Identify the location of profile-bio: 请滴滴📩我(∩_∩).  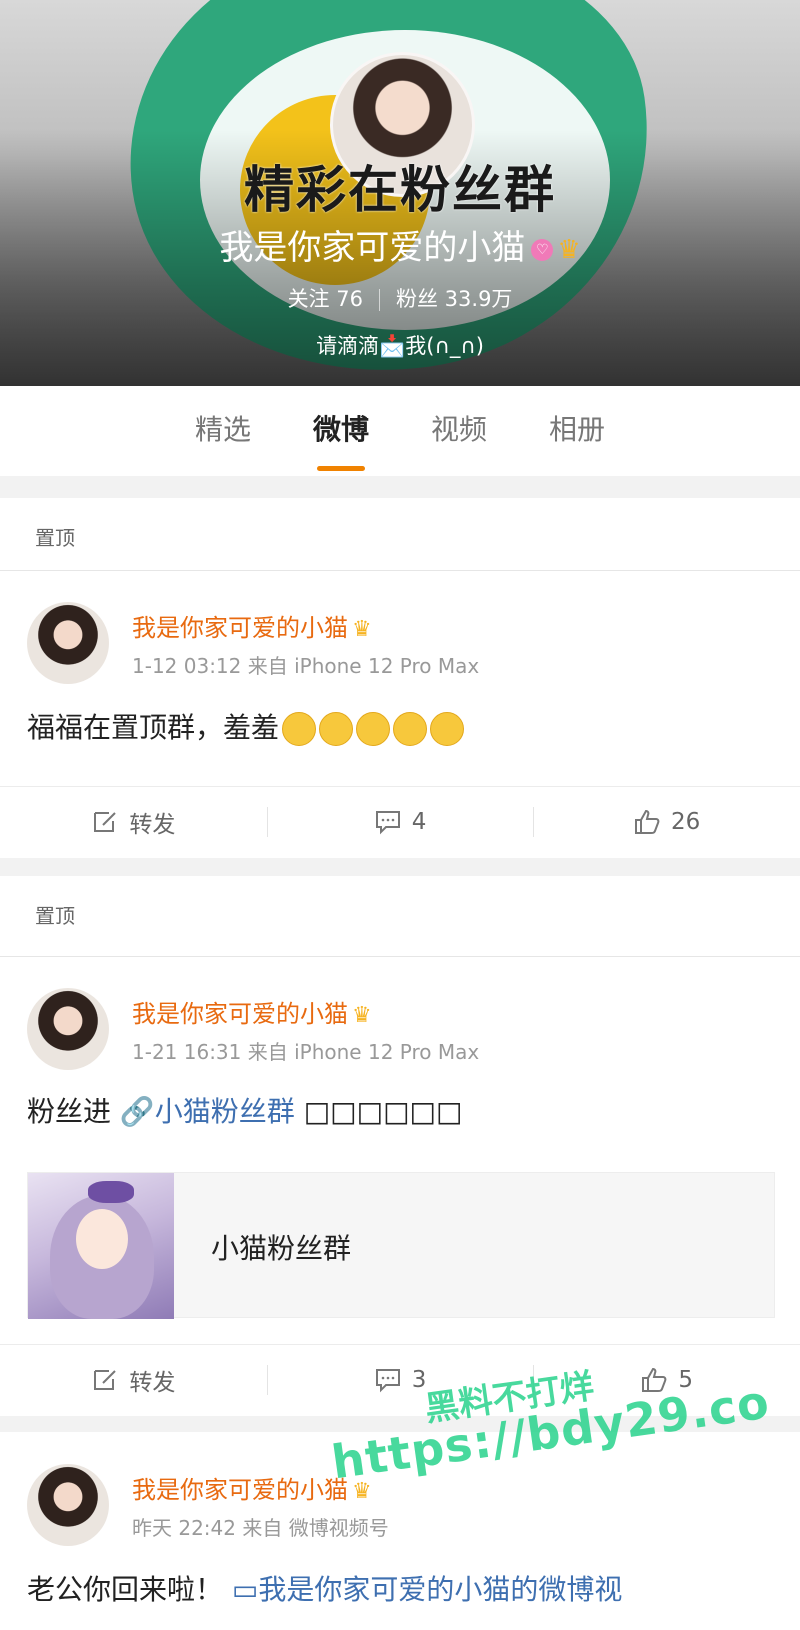
(400, 346).